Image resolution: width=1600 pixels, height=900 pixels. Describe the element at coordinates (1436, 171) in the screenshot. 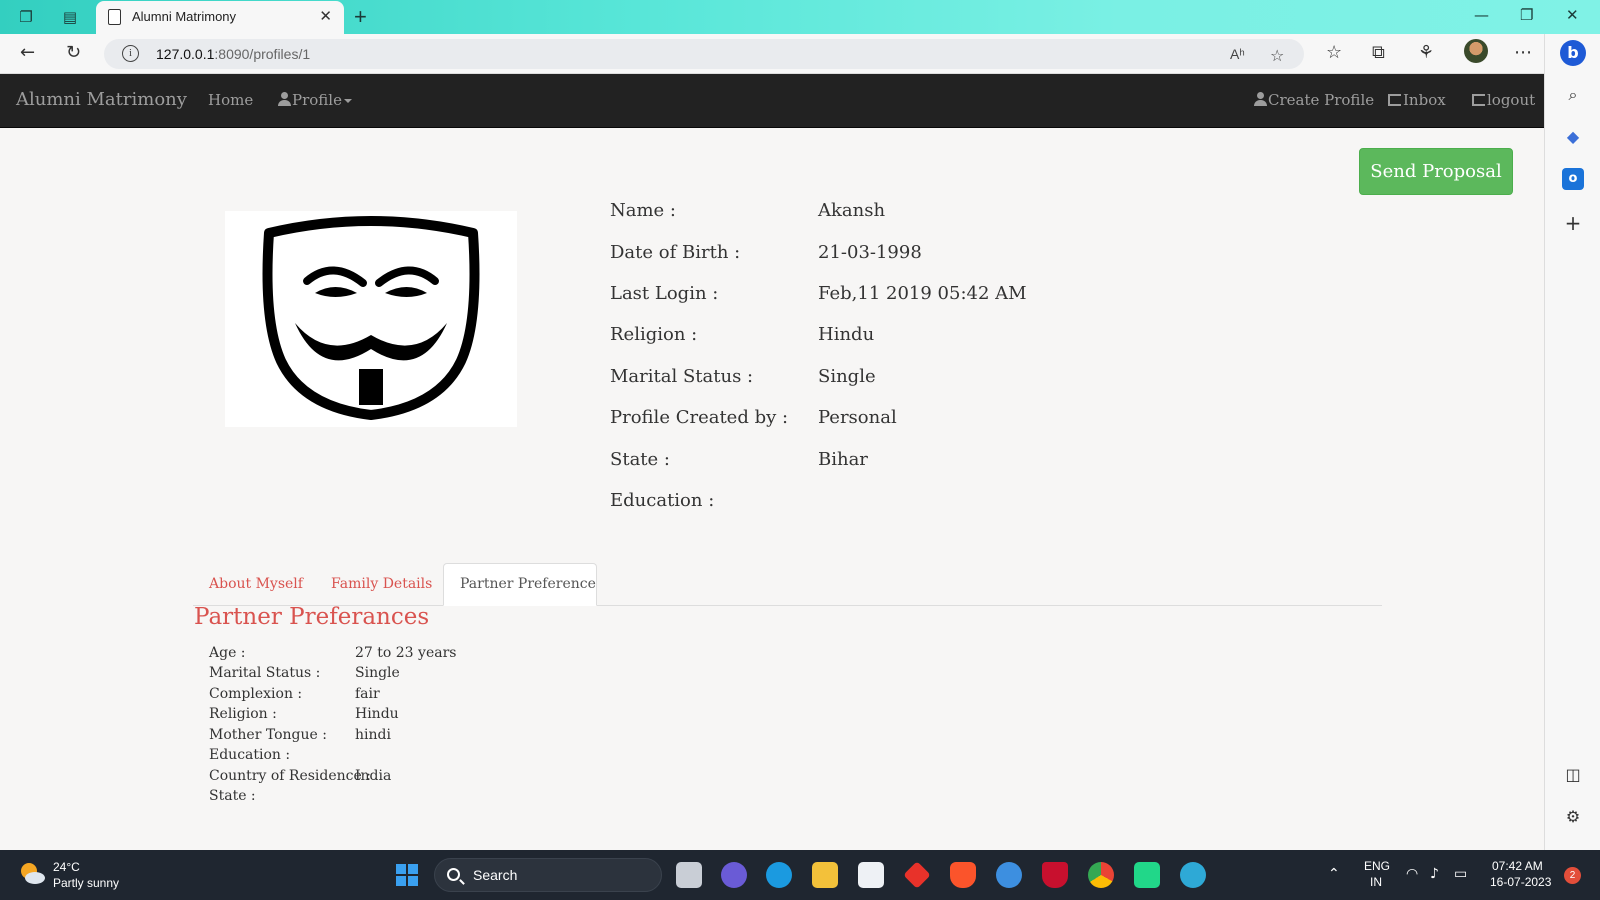

I see `send-proposal-button: Send Proposal` at that location.